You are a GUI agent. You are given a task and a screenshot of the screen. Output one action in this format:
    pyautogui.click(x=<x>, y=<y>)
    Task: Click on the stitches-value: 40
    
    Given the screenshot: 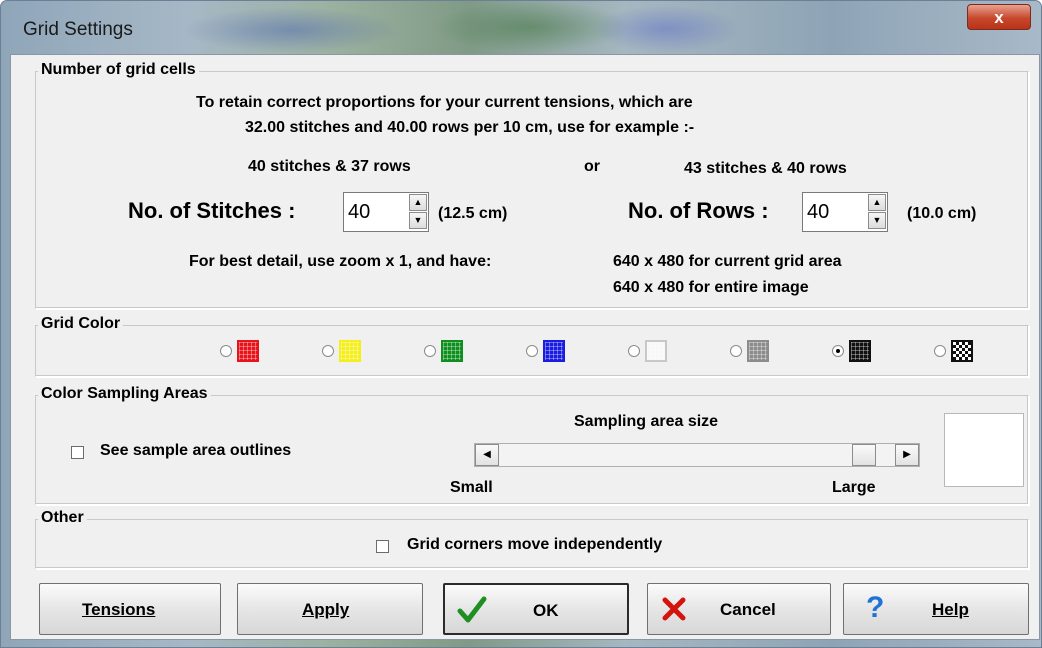 What is the action you would take?
    pyautogui.click(x=359, y=212)
    